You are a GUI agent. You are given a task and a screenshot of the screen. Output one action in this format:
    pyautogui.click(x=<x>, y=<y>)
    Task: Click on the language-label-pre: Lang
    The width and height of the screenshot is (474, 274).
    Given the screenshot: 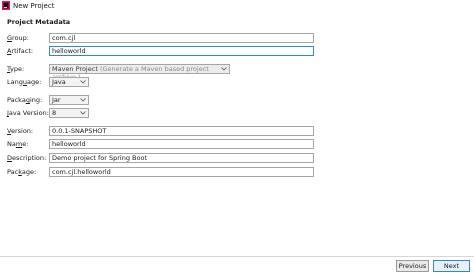 What is the action you would take?
    pyautogui.click(x=15, y=82)
    